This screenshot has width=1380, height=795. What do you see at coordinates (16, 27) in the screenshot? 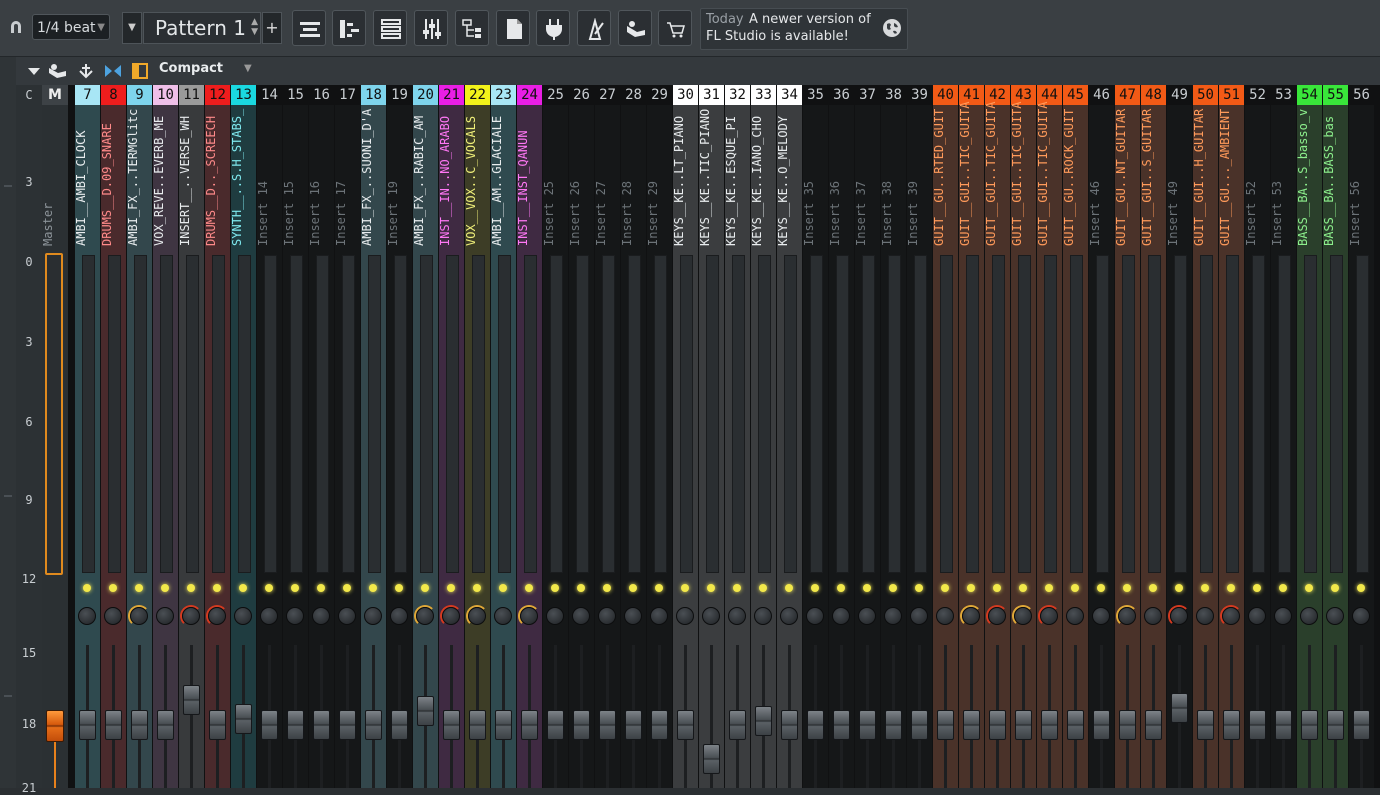
I see `magnet-icon` at bounding box center [16, 27].